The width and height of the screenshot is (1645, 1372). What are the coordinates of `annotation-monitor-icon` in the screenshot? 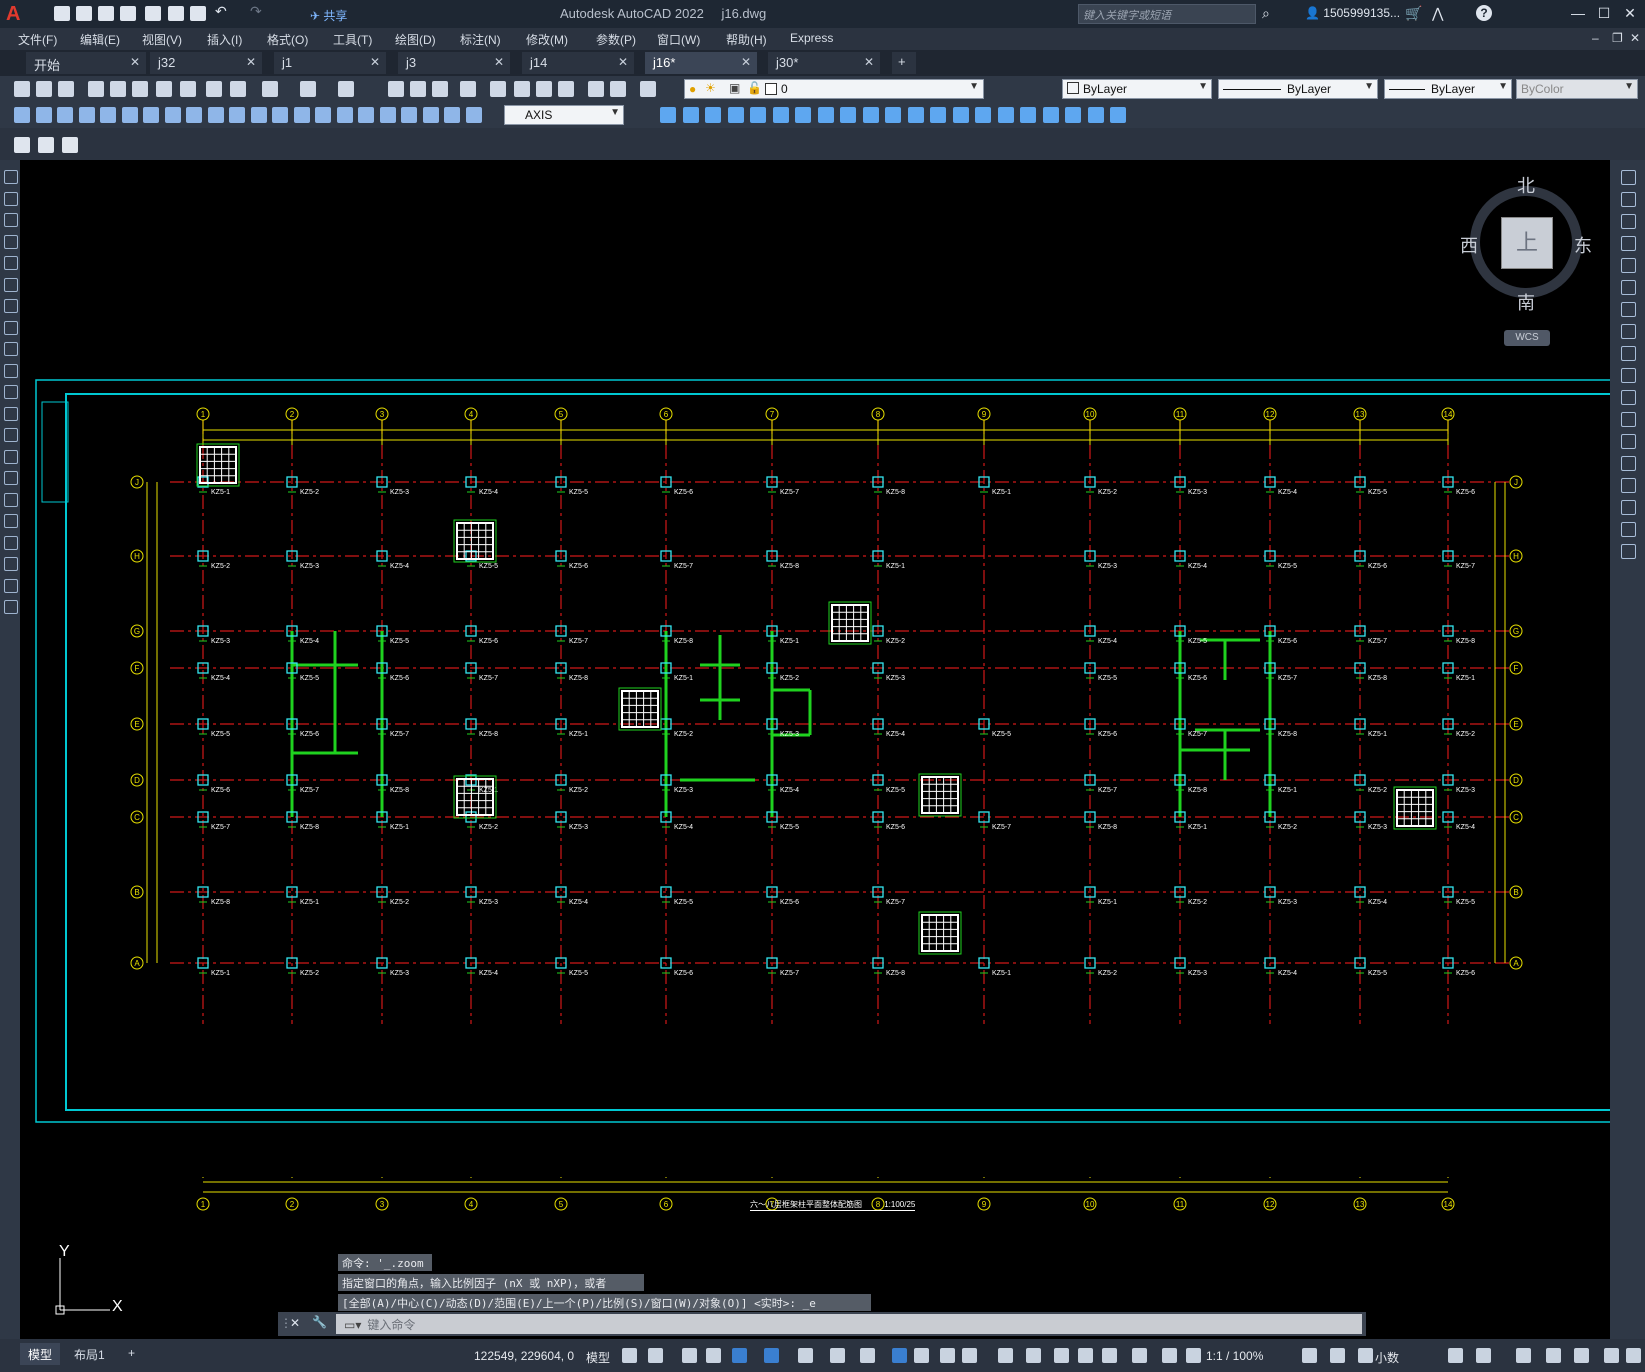 It's located at (1193, 1355).